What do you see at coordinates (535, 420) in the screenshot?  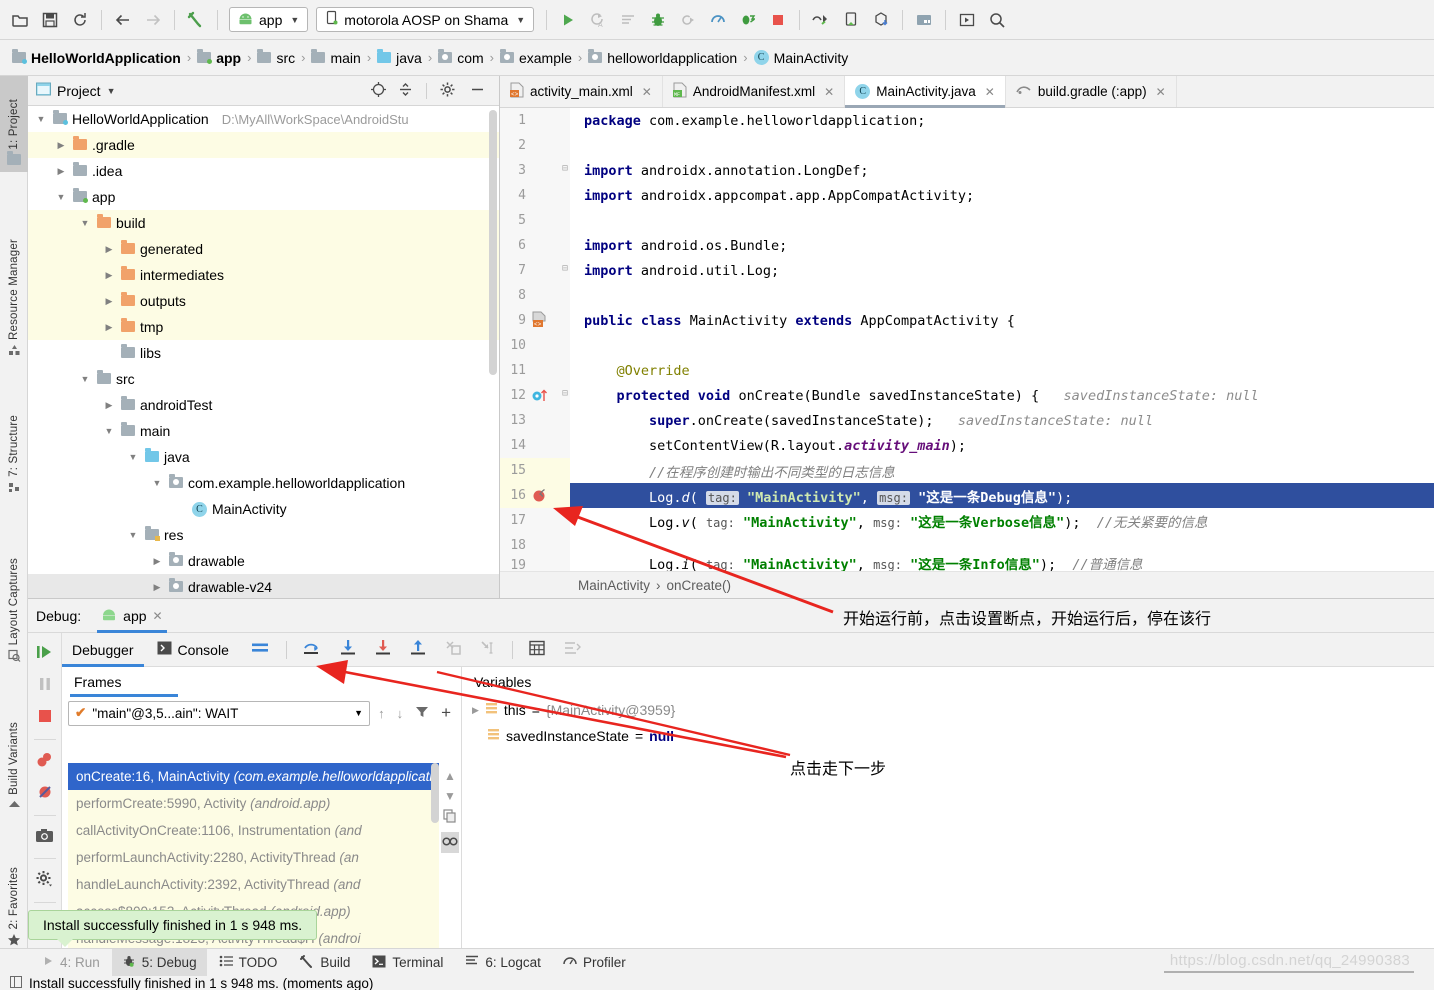 I see `line-gutter: 13` at bounding box center [535, 420].